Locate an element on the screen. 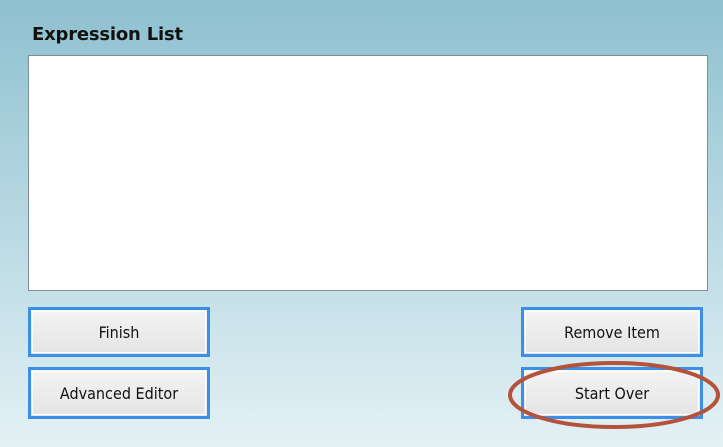 The height and width of the screenshot is (447, 723). remove-item-button: Remove Item is located at coordinates (612, 332).